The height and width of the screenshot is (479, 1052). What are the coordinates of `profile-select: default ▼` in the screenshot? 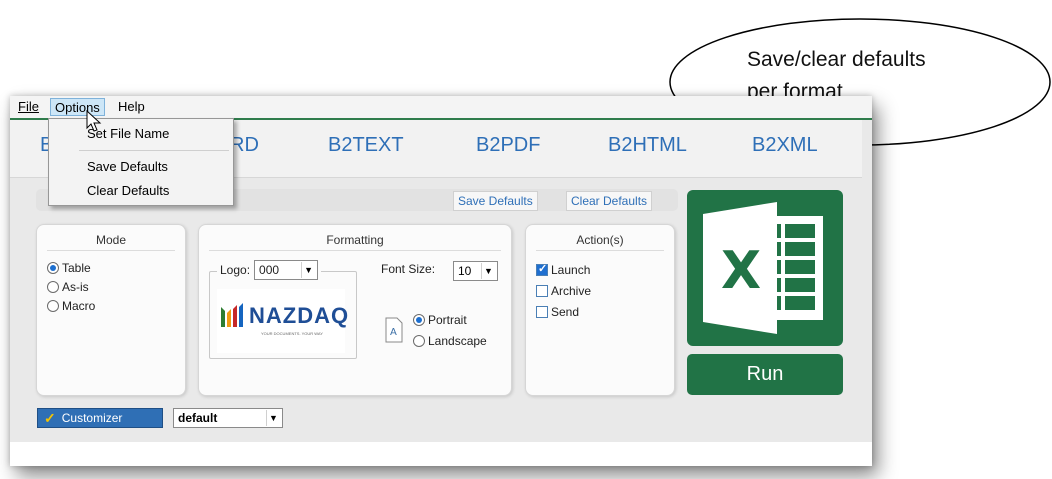 It's located at (228, 418).